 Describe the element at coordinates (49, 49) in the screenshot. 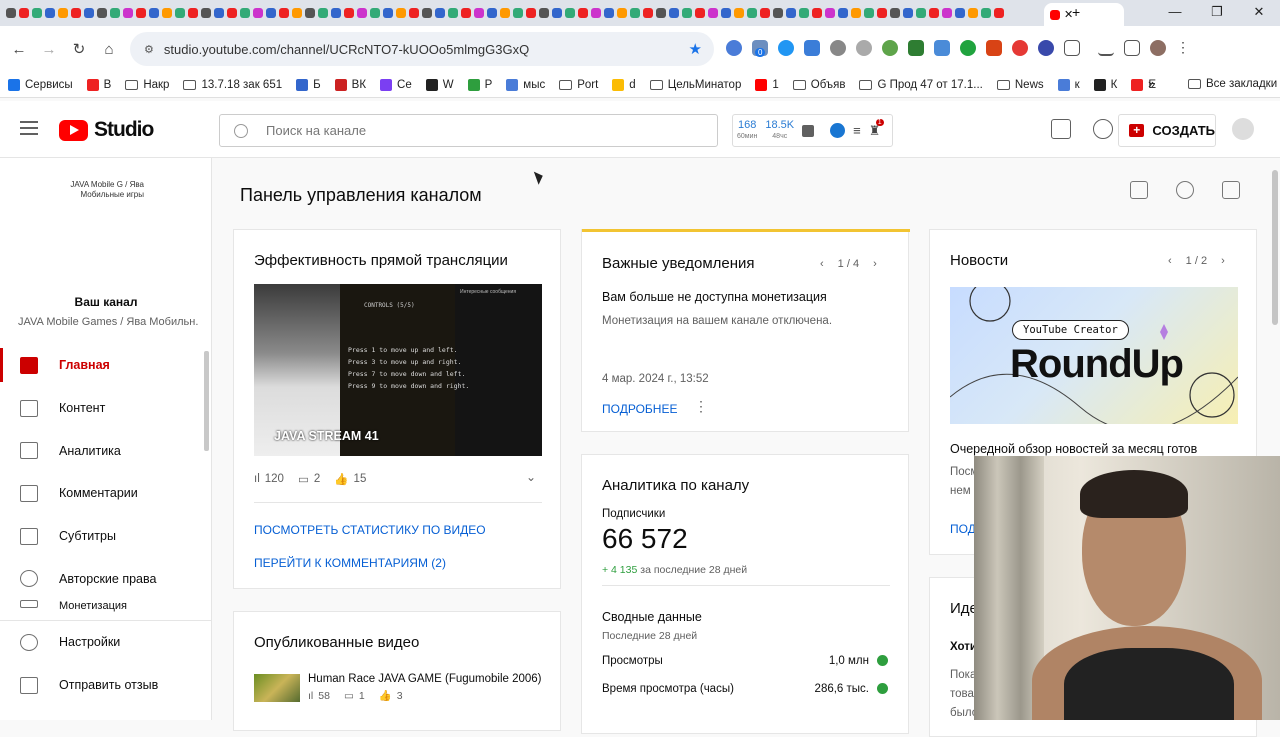

I see `forward-icon: →` at that location.